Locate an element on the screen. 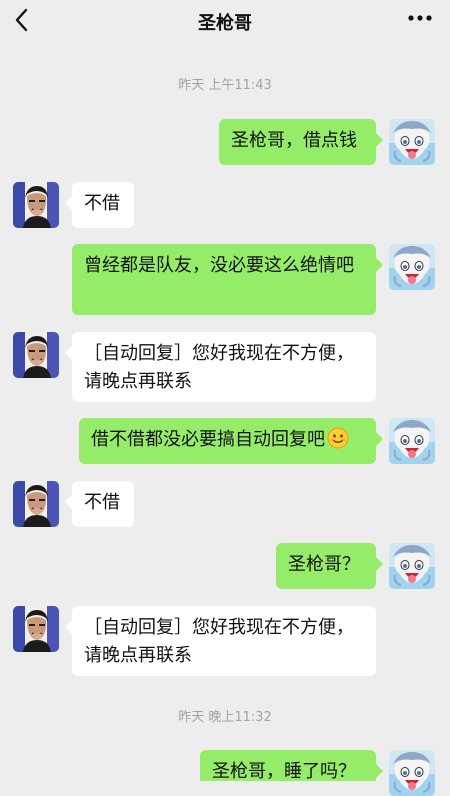 The width and height of the screenshot is (450, 796). message-text: 曾经都是队友，没必要这么绝情吧 is located at coordinates (219, 265).